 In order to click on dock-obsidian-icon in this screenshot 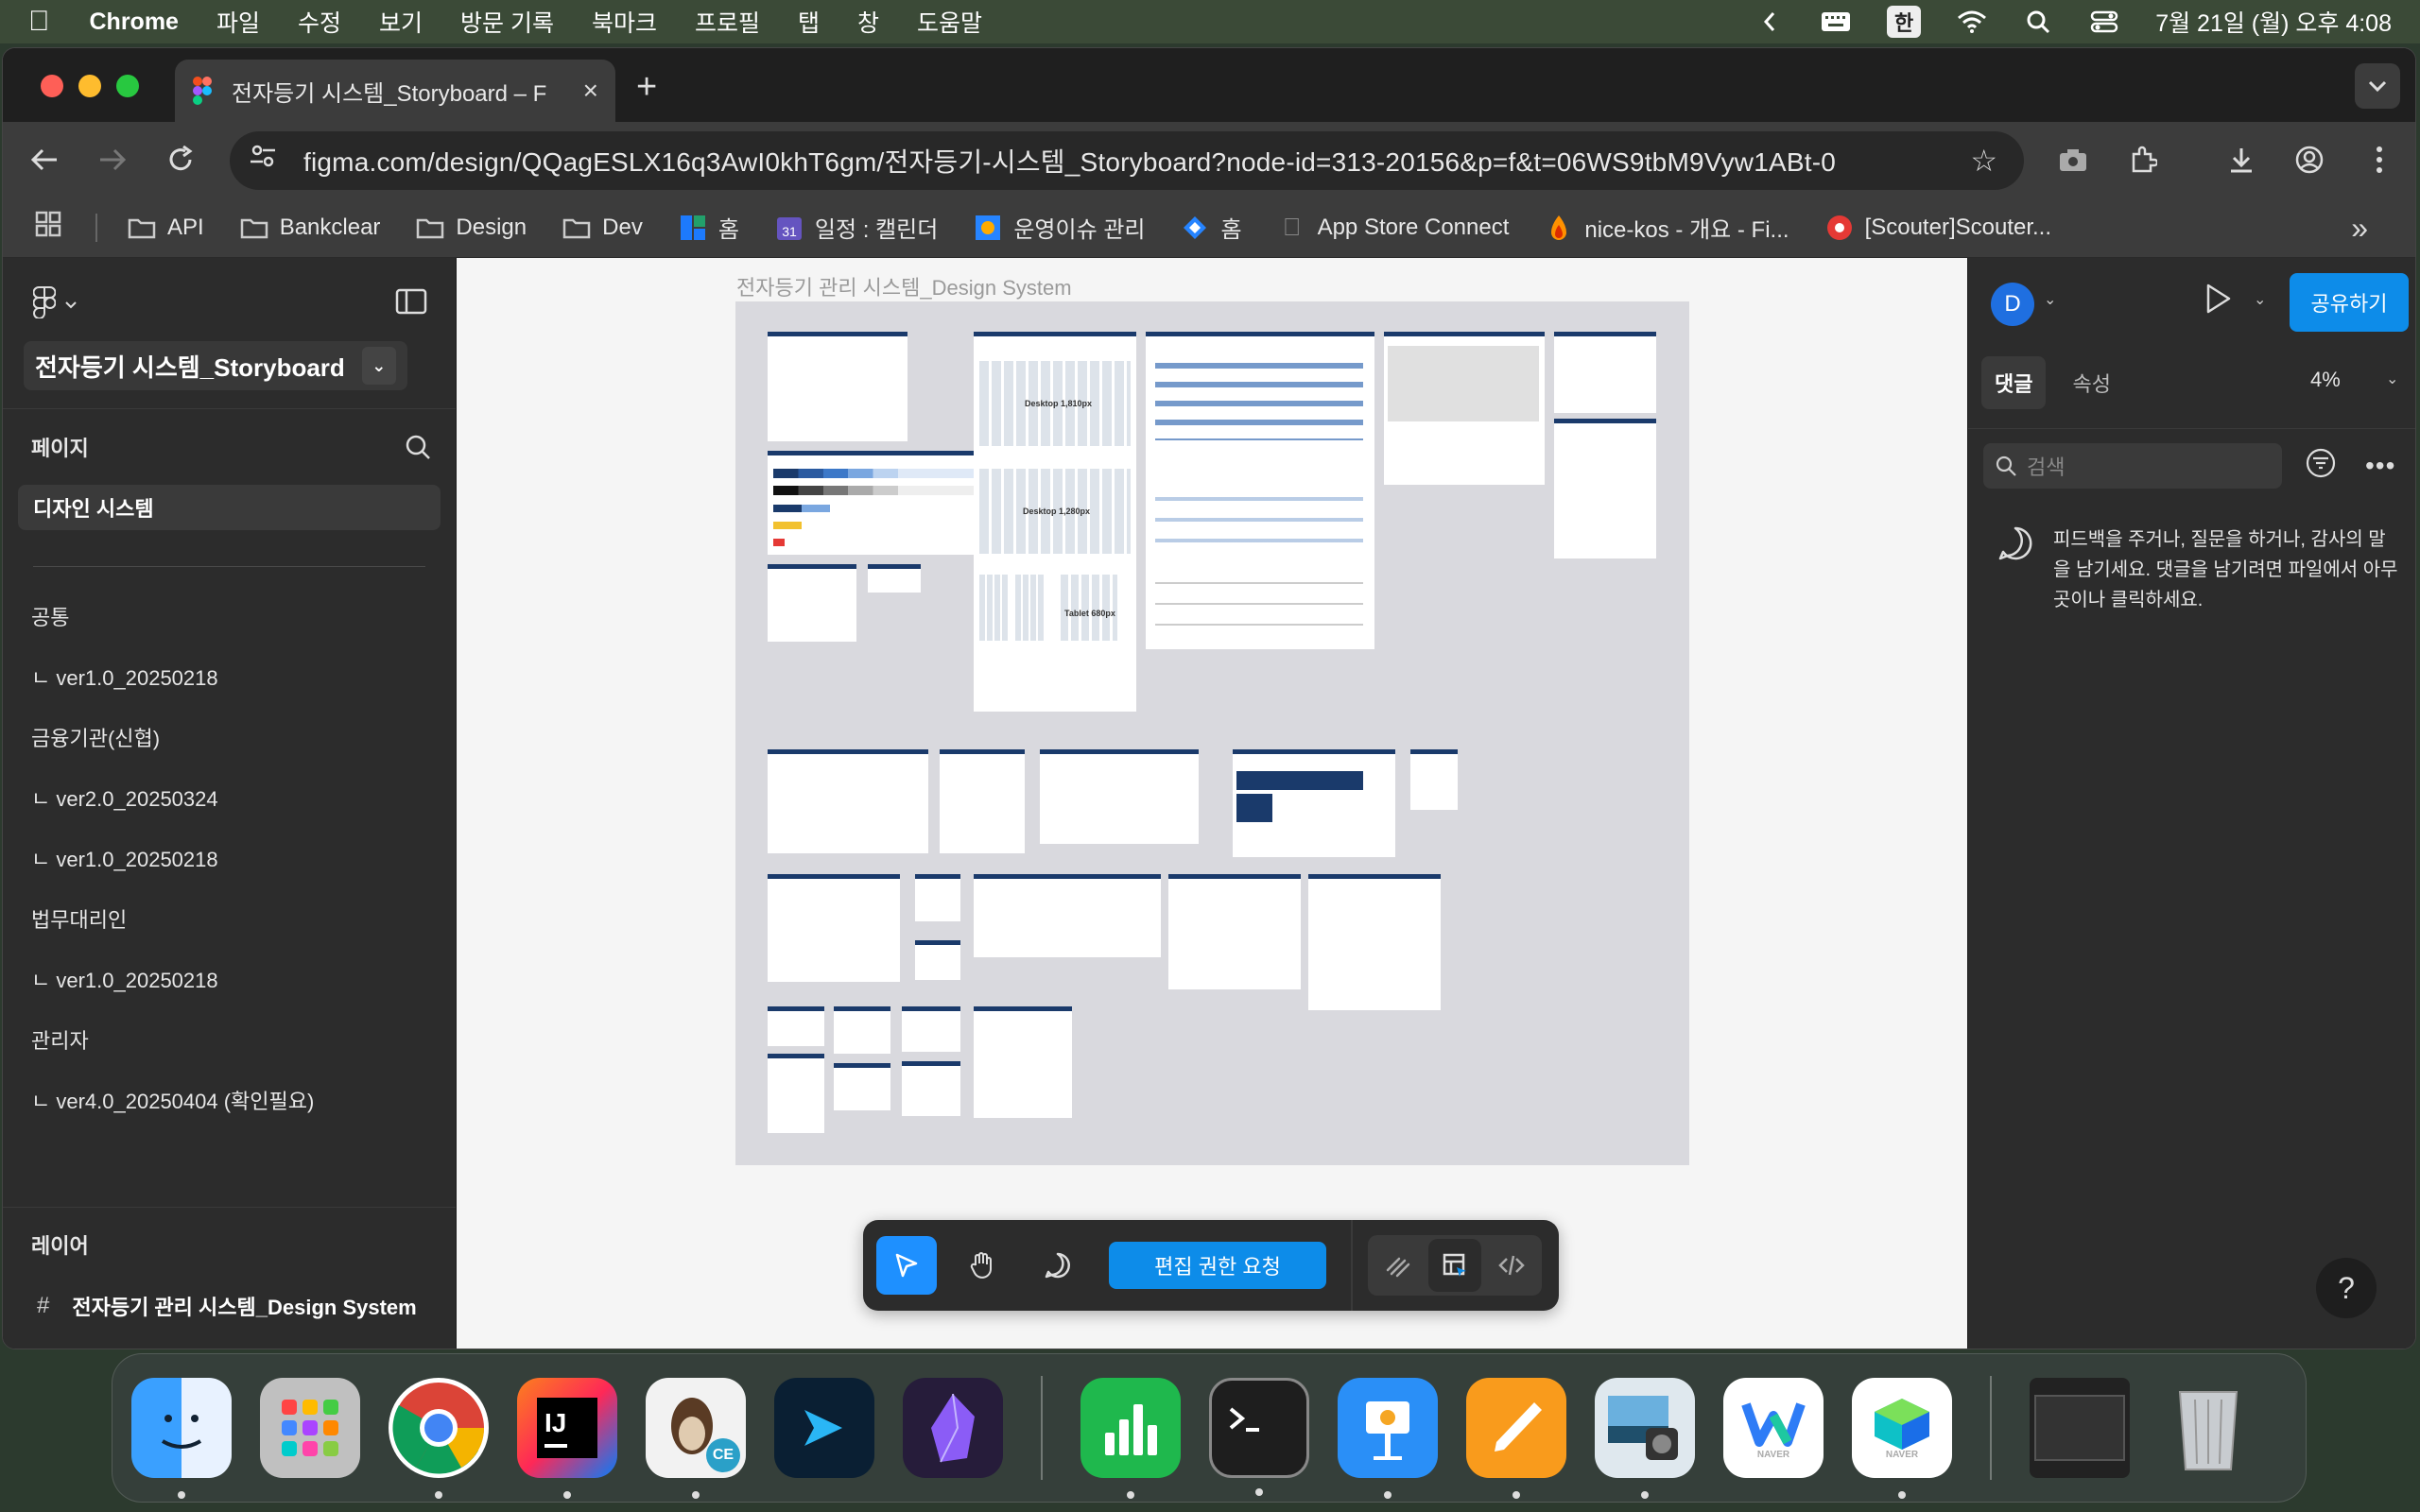, I will do `click(953, 1428)`.